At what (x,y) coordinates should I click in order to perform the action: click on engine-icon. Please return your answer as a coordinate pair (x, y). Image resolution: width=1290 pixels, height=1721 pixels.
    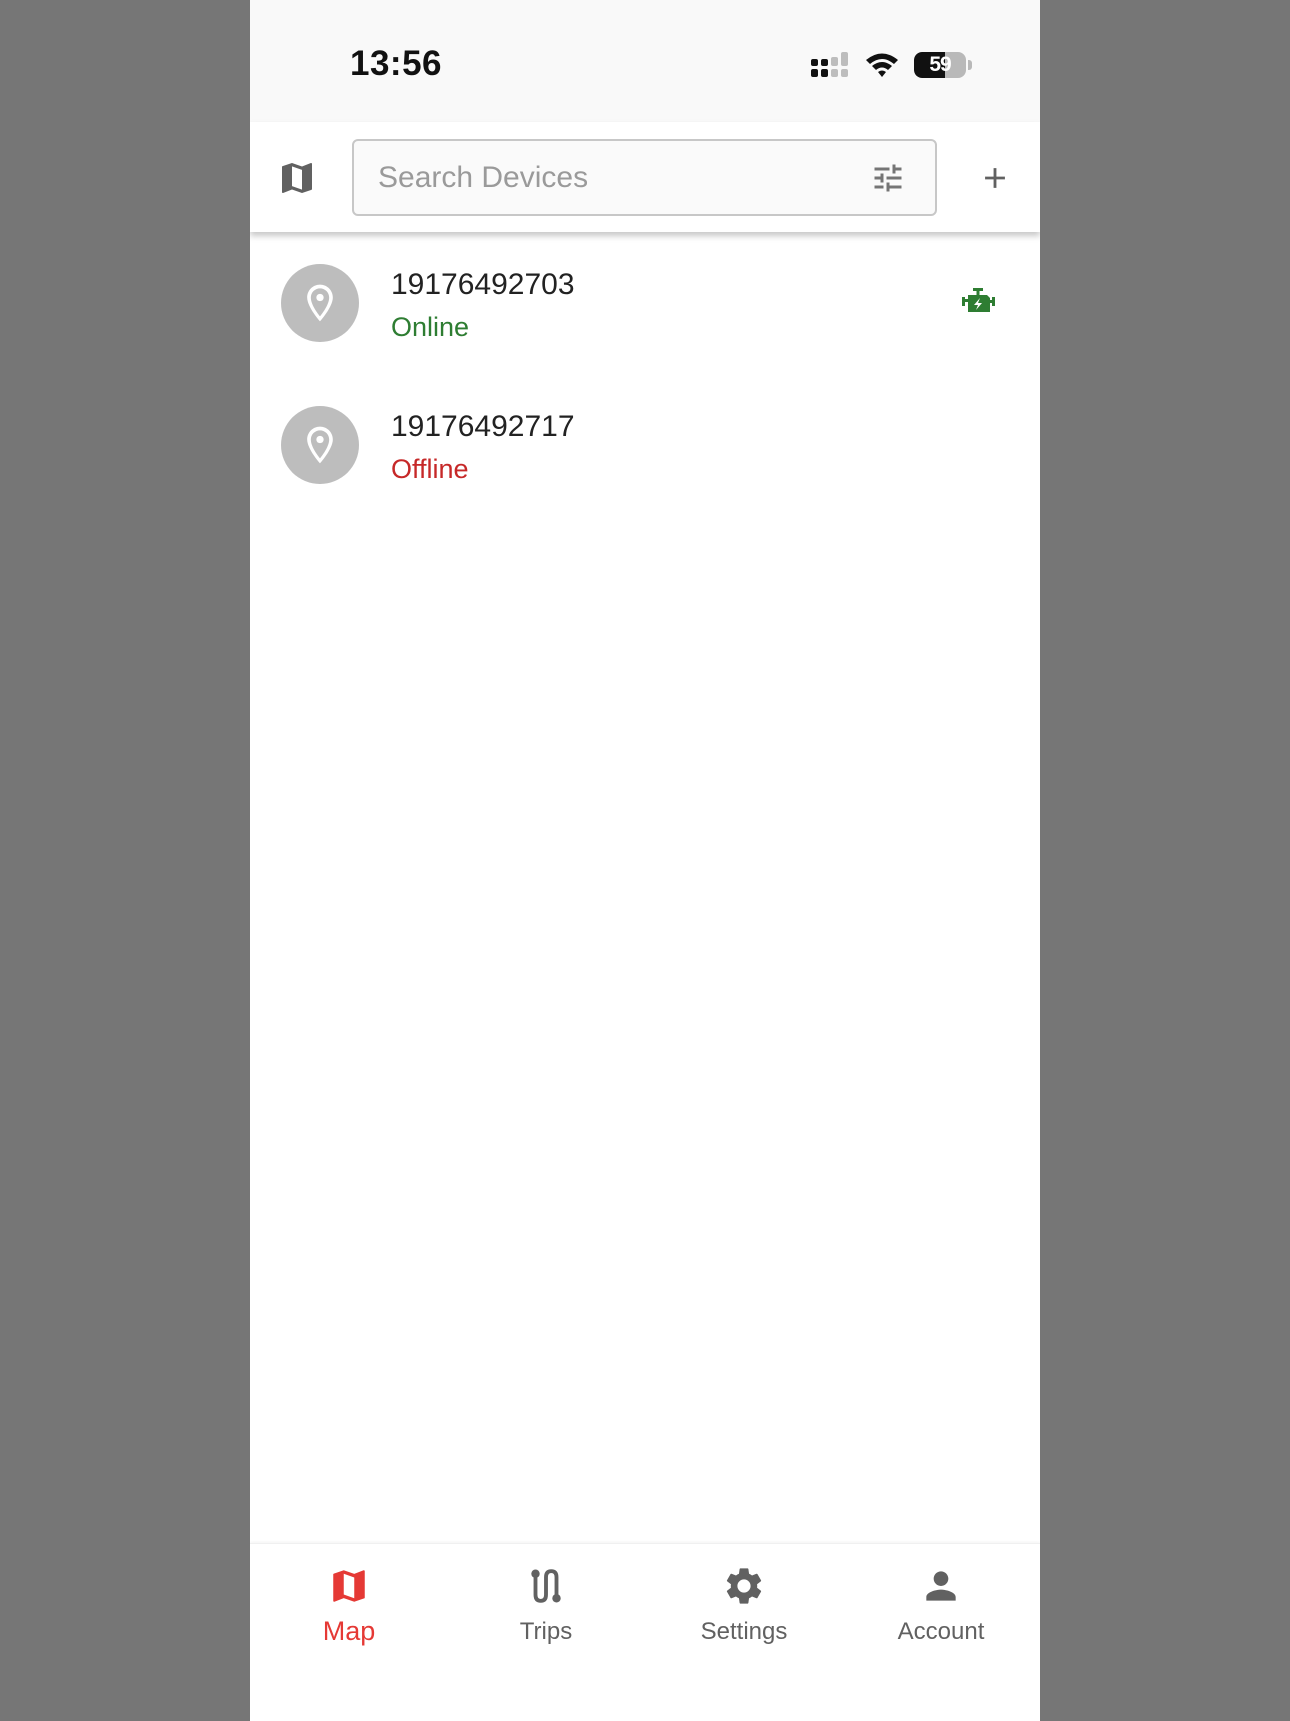
    Looking at the image, I should click on (978, 300).